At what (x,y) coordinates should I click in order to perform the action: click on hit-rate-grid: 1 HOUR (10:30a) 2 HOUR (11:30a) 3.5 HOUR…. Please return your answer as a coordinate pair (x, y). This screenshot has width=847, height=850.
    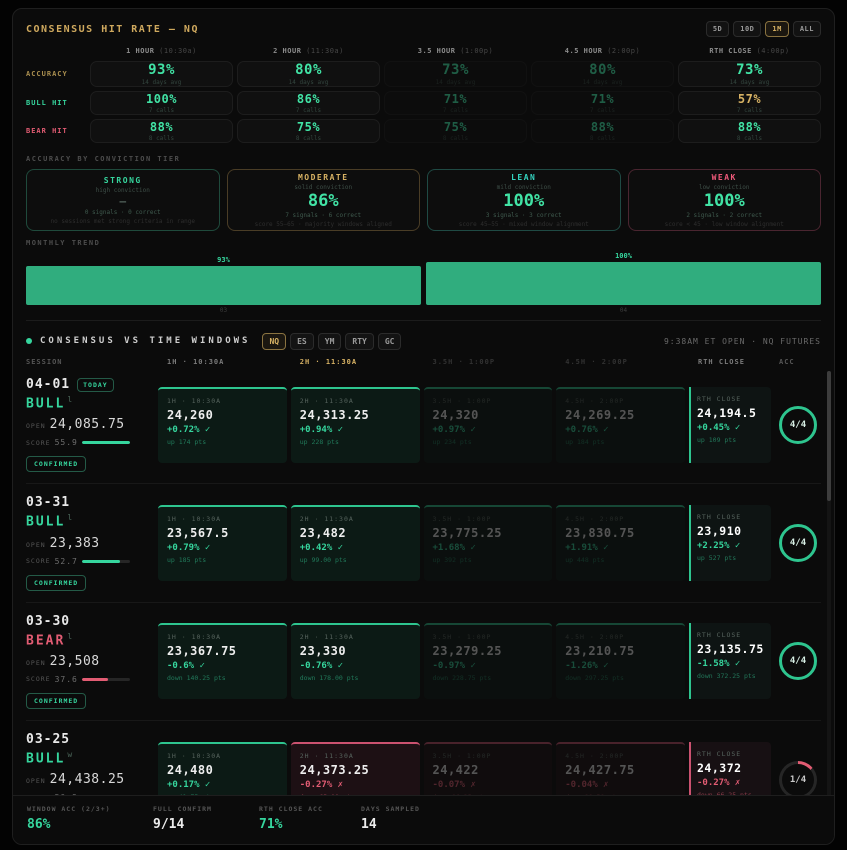
    Looking at the image, I should click on (423, 95).